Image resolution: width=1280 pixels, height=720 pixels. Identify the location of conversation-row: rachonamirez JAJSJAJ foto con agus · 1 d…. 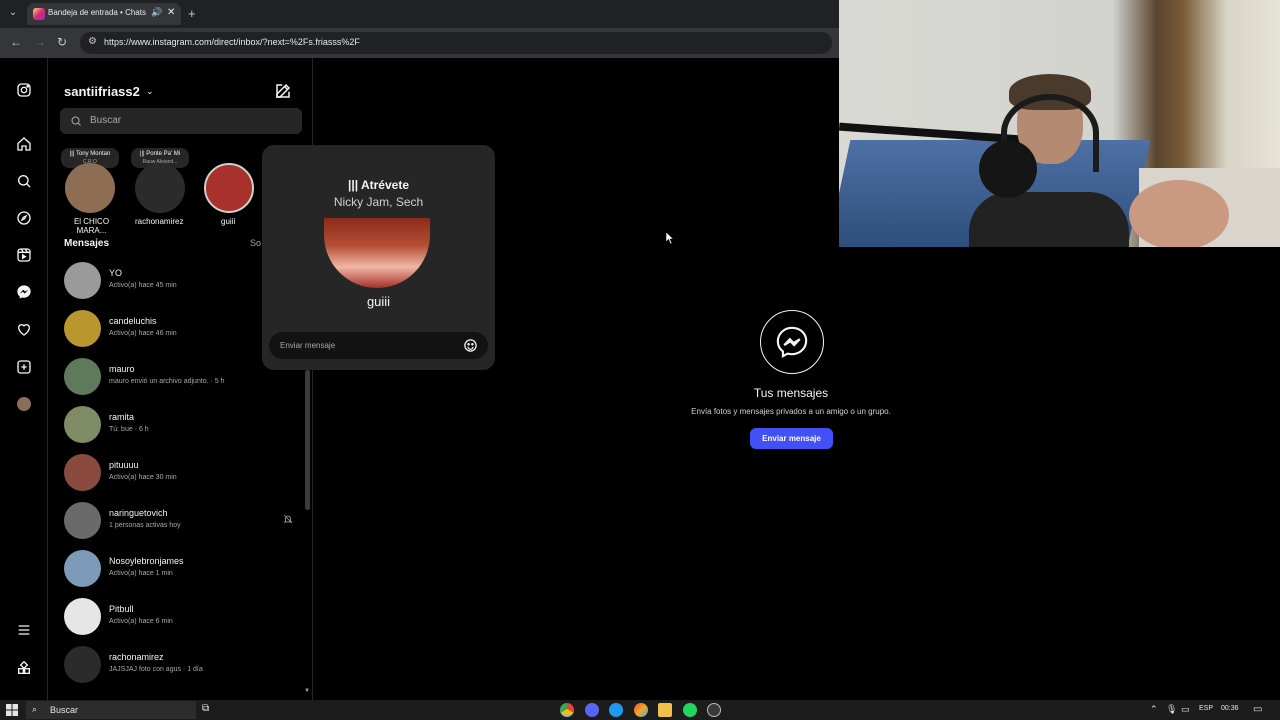
(184, 666).